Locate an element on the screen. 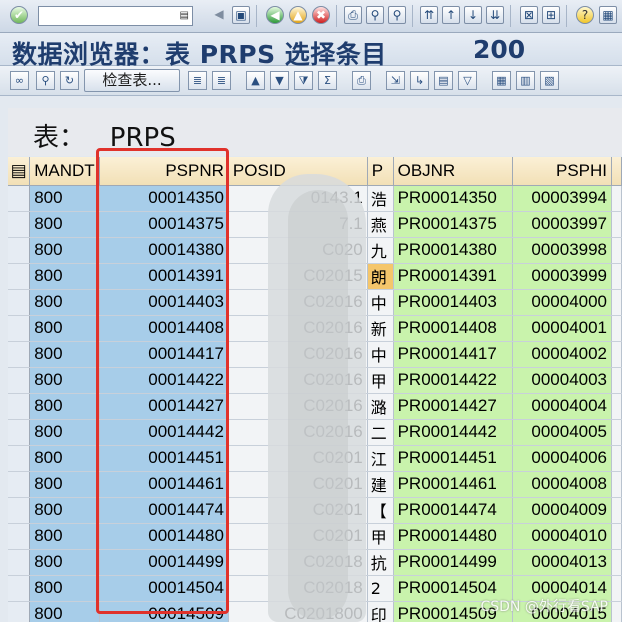  cell-objnr: PR00014474 is located at coordinates (453, 510).